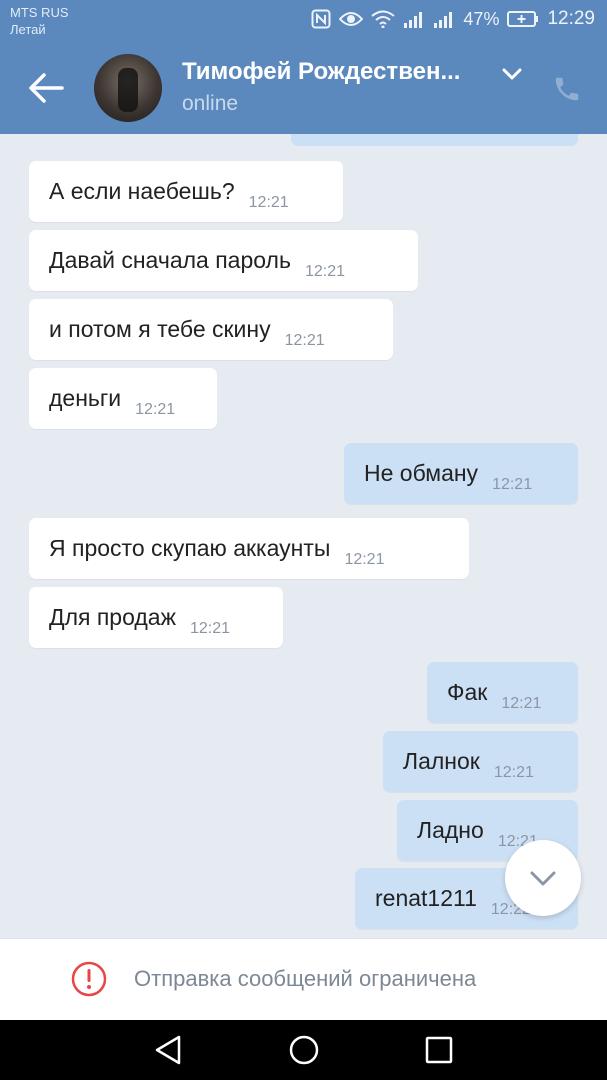 The height and width of the screenshot is (1080, 607). What do you see at coordinates (128, 88) in the screenshot?
I see `avatar` at bounding box center [128, 88].